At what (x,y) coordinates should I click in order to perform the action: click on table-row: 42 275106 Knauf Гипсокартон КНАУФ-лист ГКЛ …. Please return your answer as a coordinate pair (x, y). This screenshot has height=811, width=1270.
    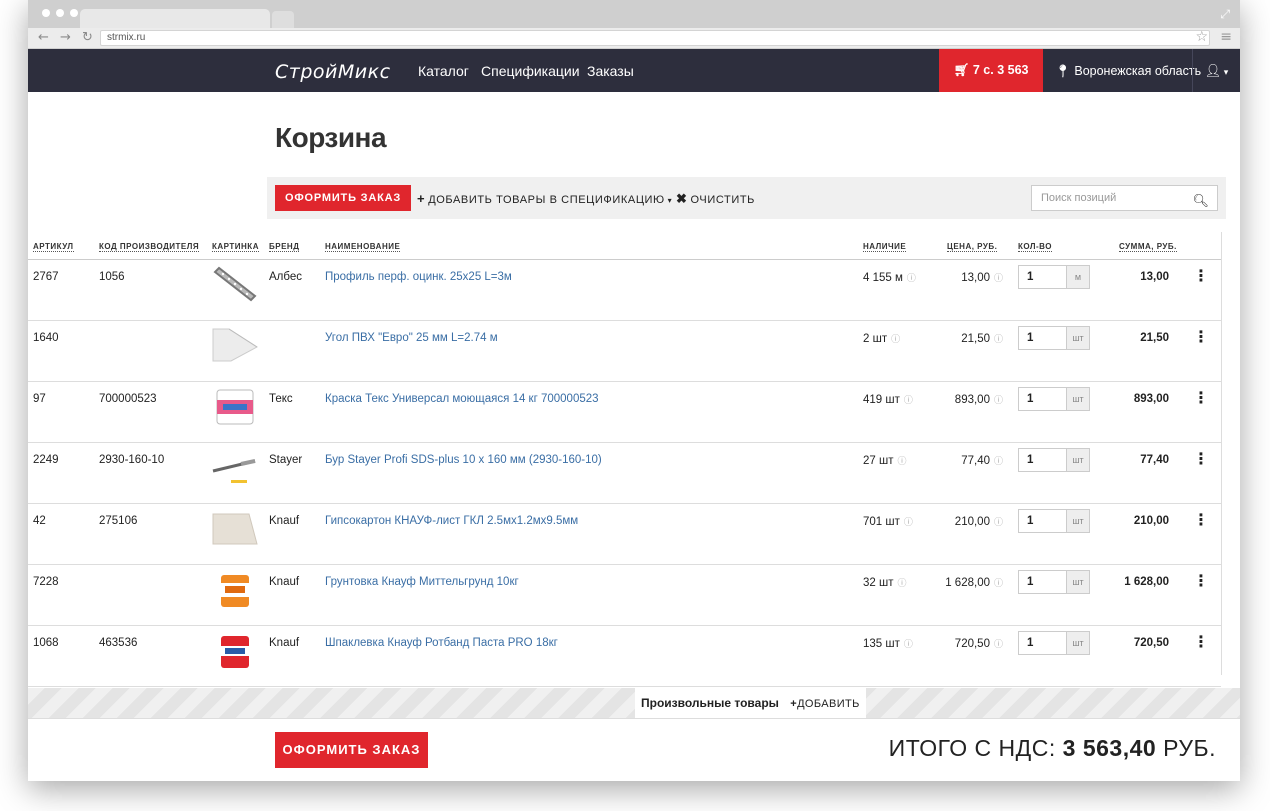
    Looking at the image, I should click on (624, 534).